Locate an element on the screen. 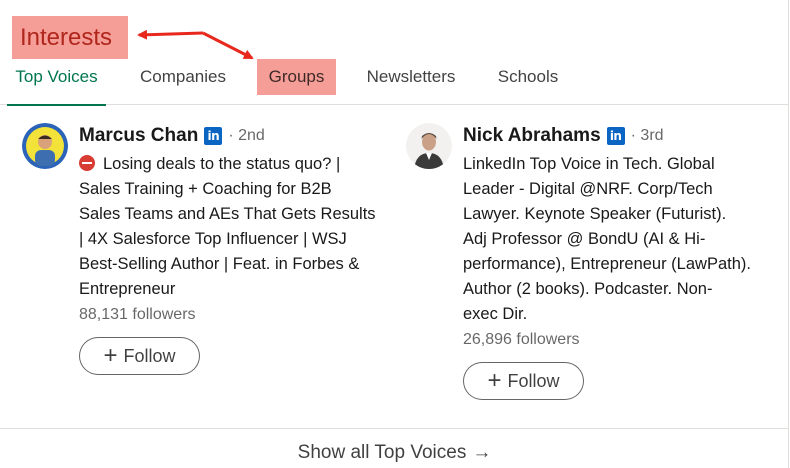  connection-degree: · 3rd is located at coordinates (647, 135).